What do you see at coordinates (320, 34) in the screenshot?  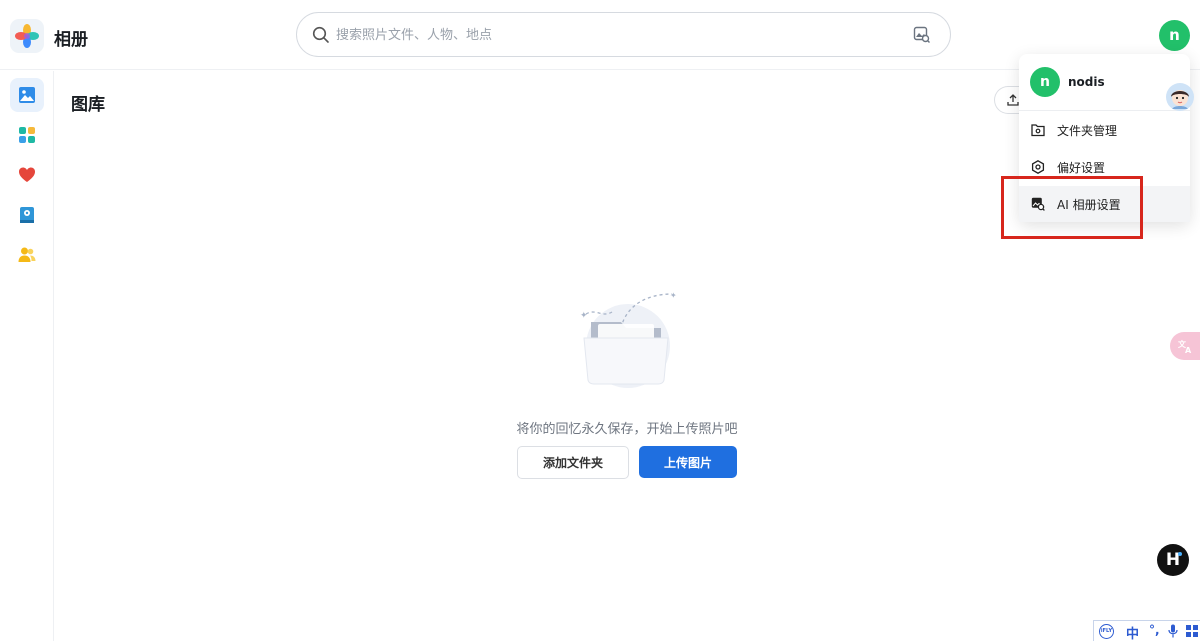 I see `search-icon` at bounding box center [320, 34].